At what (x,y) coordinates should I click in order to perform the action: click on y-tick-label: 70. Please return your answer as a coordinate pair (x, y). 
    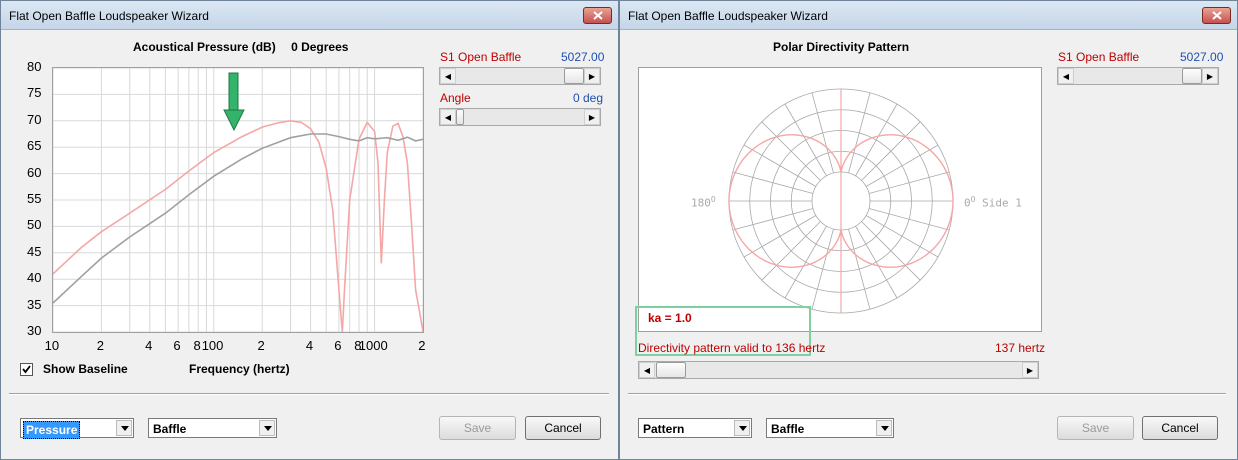
    Looking at the image, I should click on (34, 119).